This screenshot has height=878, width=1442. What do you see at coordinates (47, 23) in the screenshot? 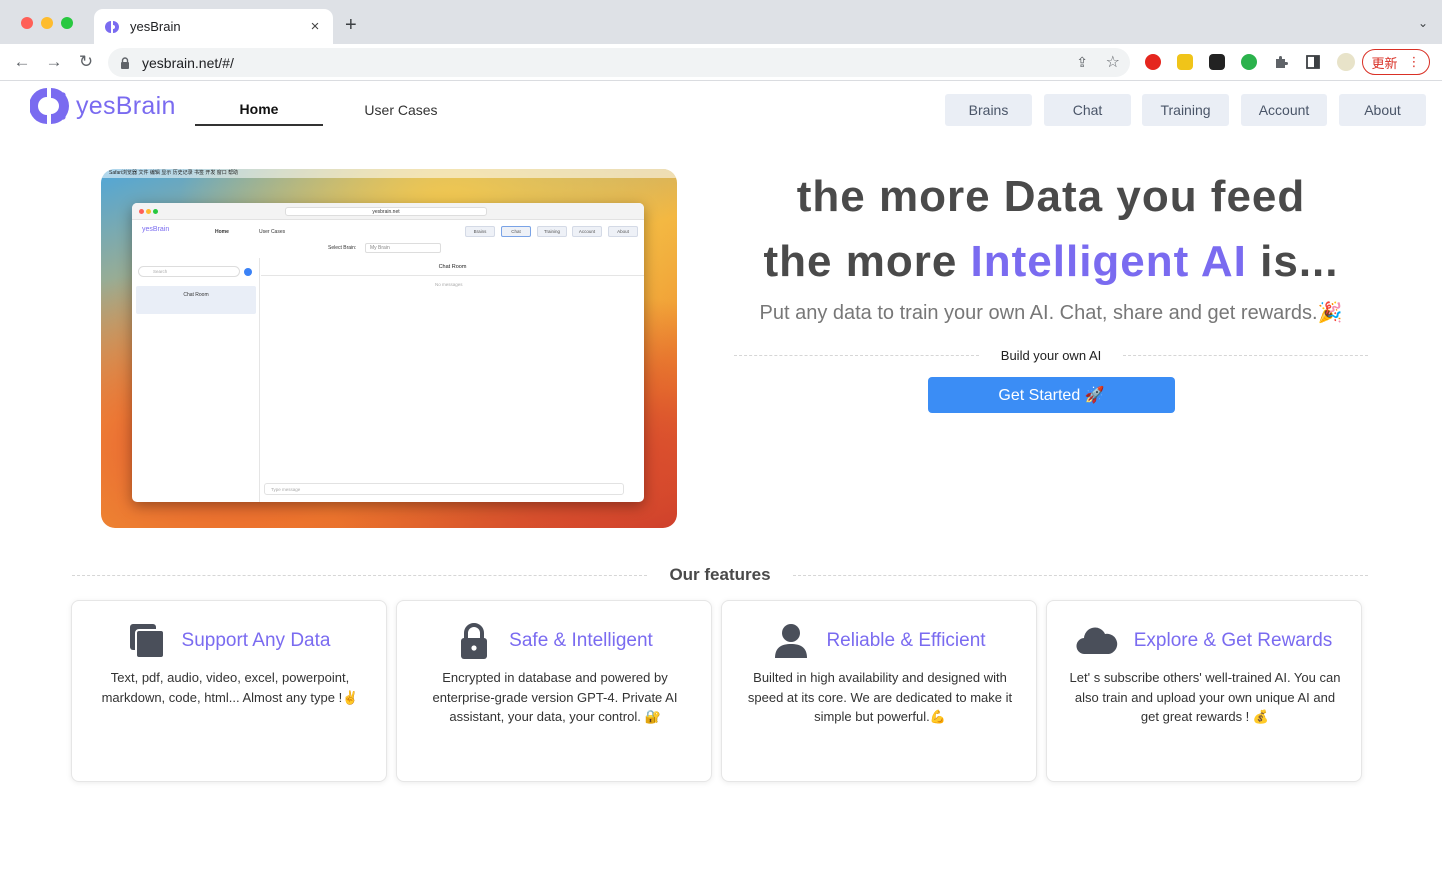
I see `minimize-window-button` at bounding box center [47, 23].